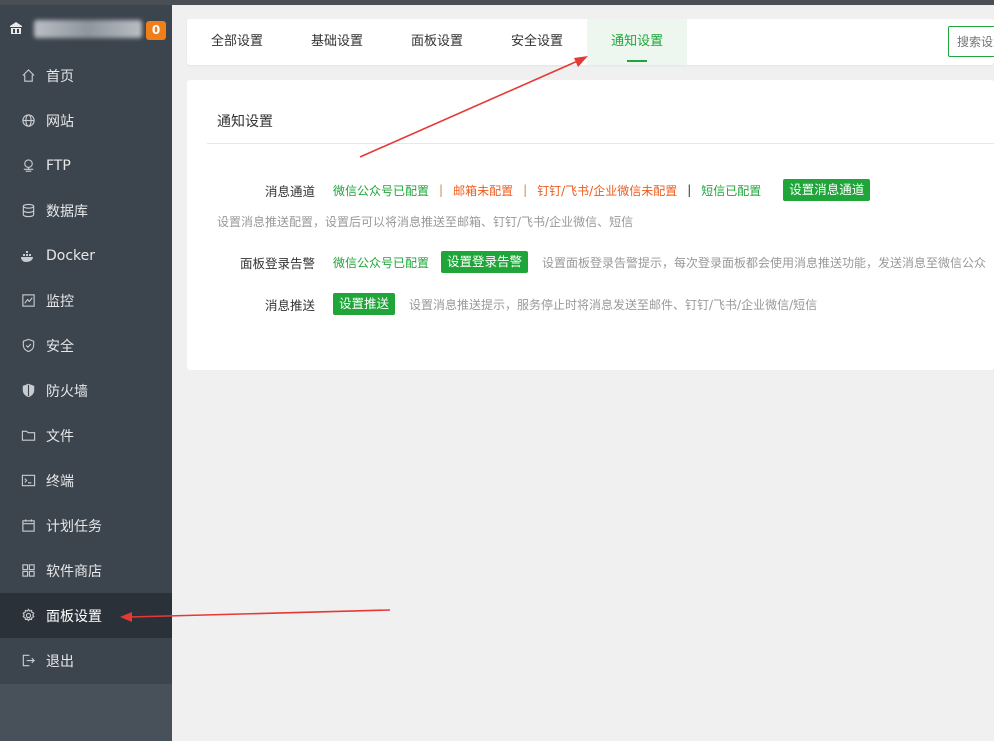 The image size is (994, 741). What do you see at coordinates (28, 661) in the screenshot?
I see `logout-icon` at bounding box center [28, 661].